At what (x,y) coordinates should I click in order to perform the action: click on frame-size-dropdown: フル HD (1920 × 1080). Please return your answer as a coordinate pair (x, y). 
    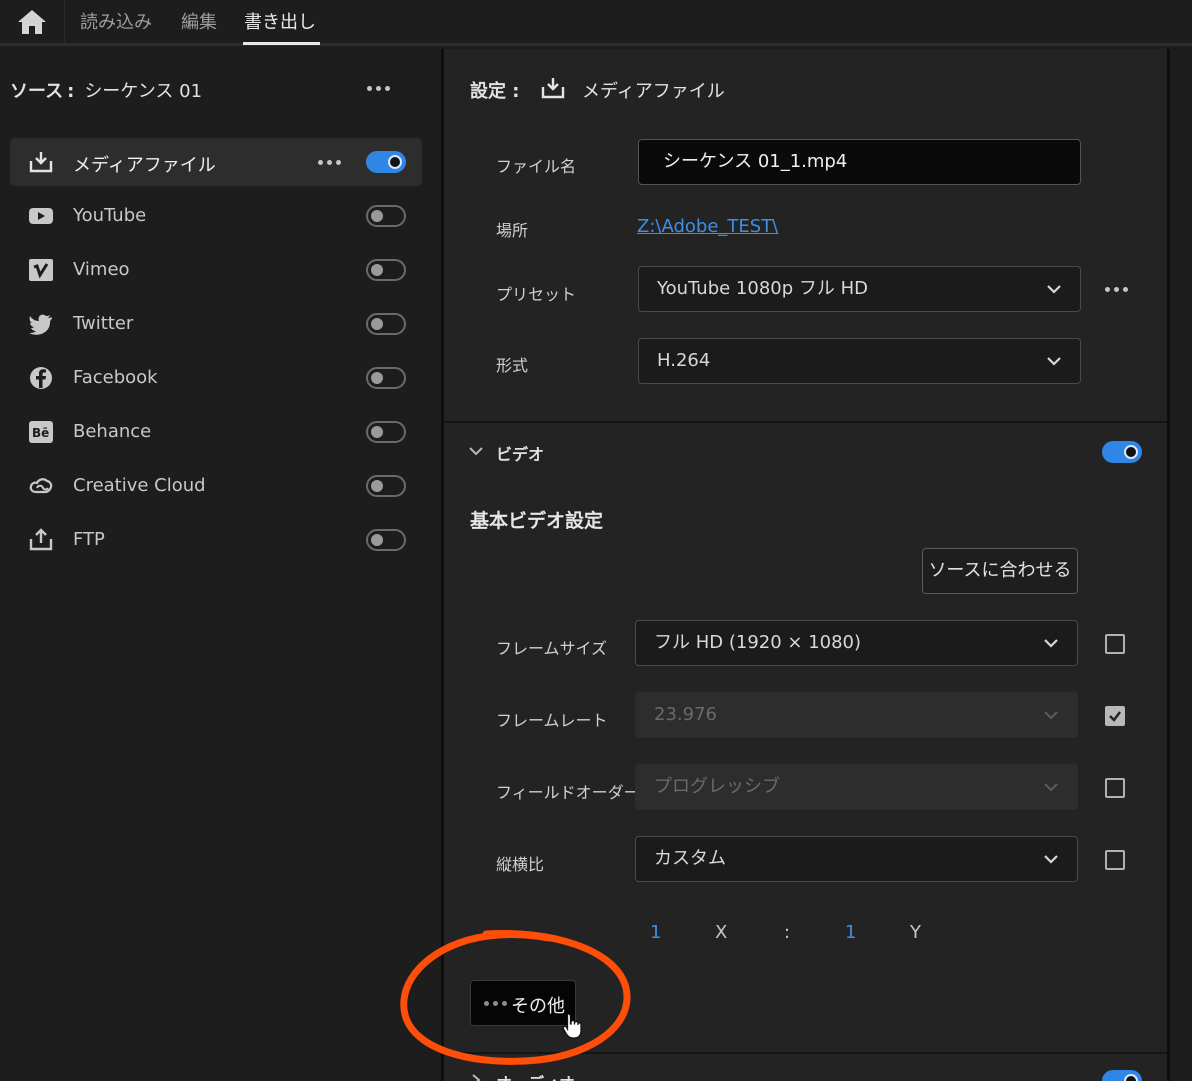
    Looking at the image, I should click on (856, 643).